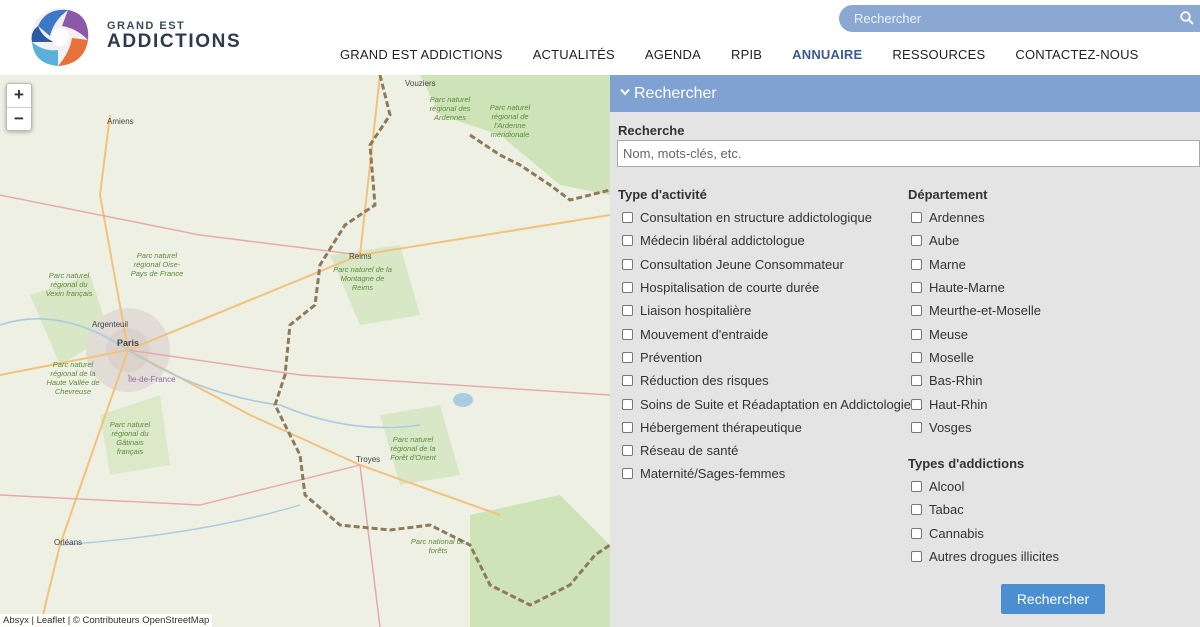 The height and width of the screenshot is (627, 1200). I want to click on option-label: Tabac, so click(946, 510).